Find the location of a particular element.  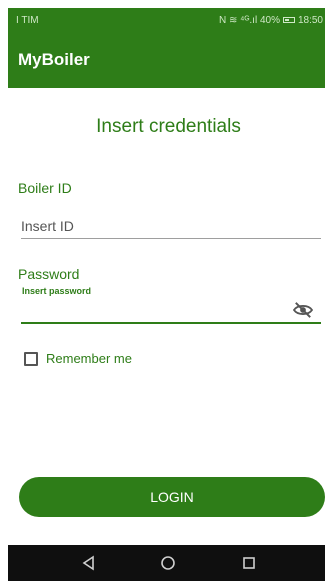

password-field is located at coordinates (151, 313).